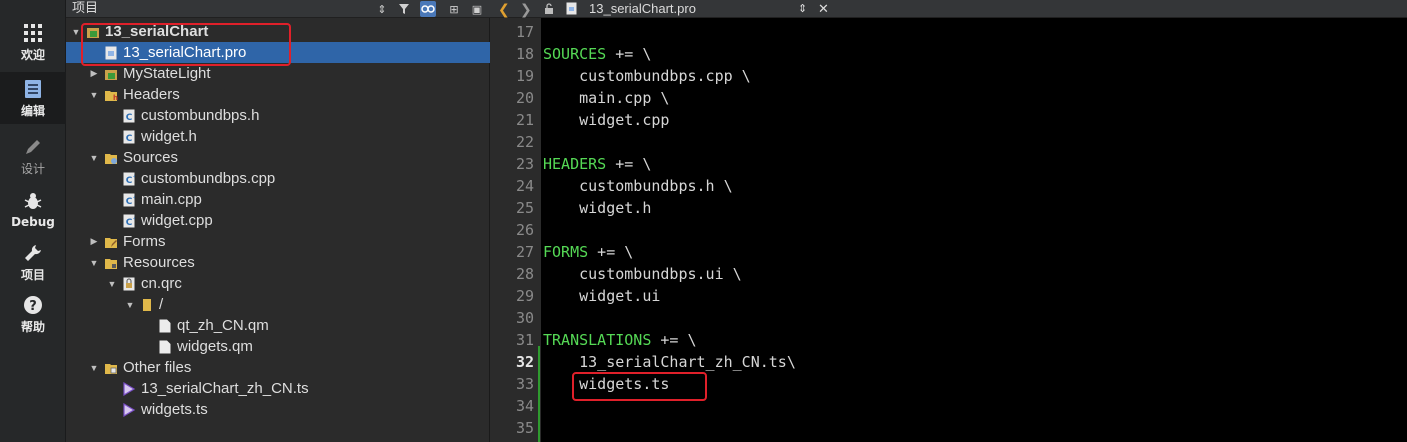  I want to click on code-line: 13_serialChart_zh_CN.ts\, so click(669, 362).